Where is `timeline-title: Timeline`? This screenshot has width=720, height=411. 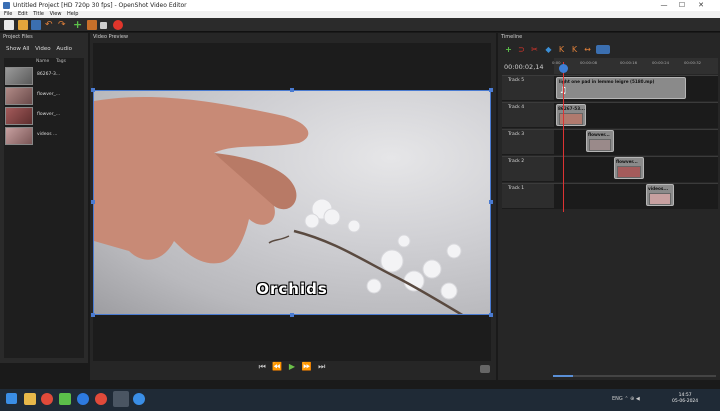
timeline-title: Timeline is located at coordinates (512, 37).